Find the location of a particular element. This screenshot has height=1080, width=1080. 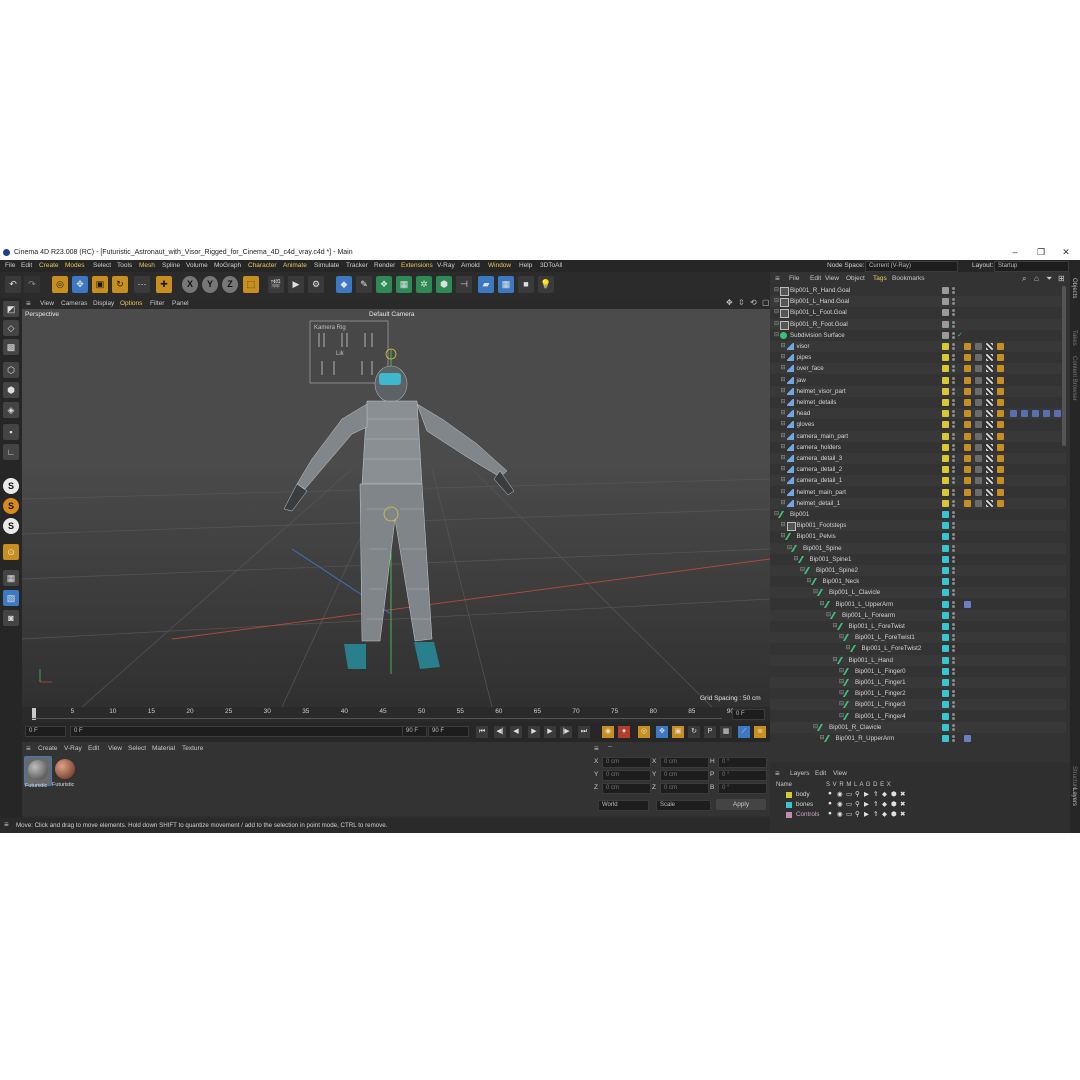

menu-extensions: Extensions is located at coordinates (417, 265).